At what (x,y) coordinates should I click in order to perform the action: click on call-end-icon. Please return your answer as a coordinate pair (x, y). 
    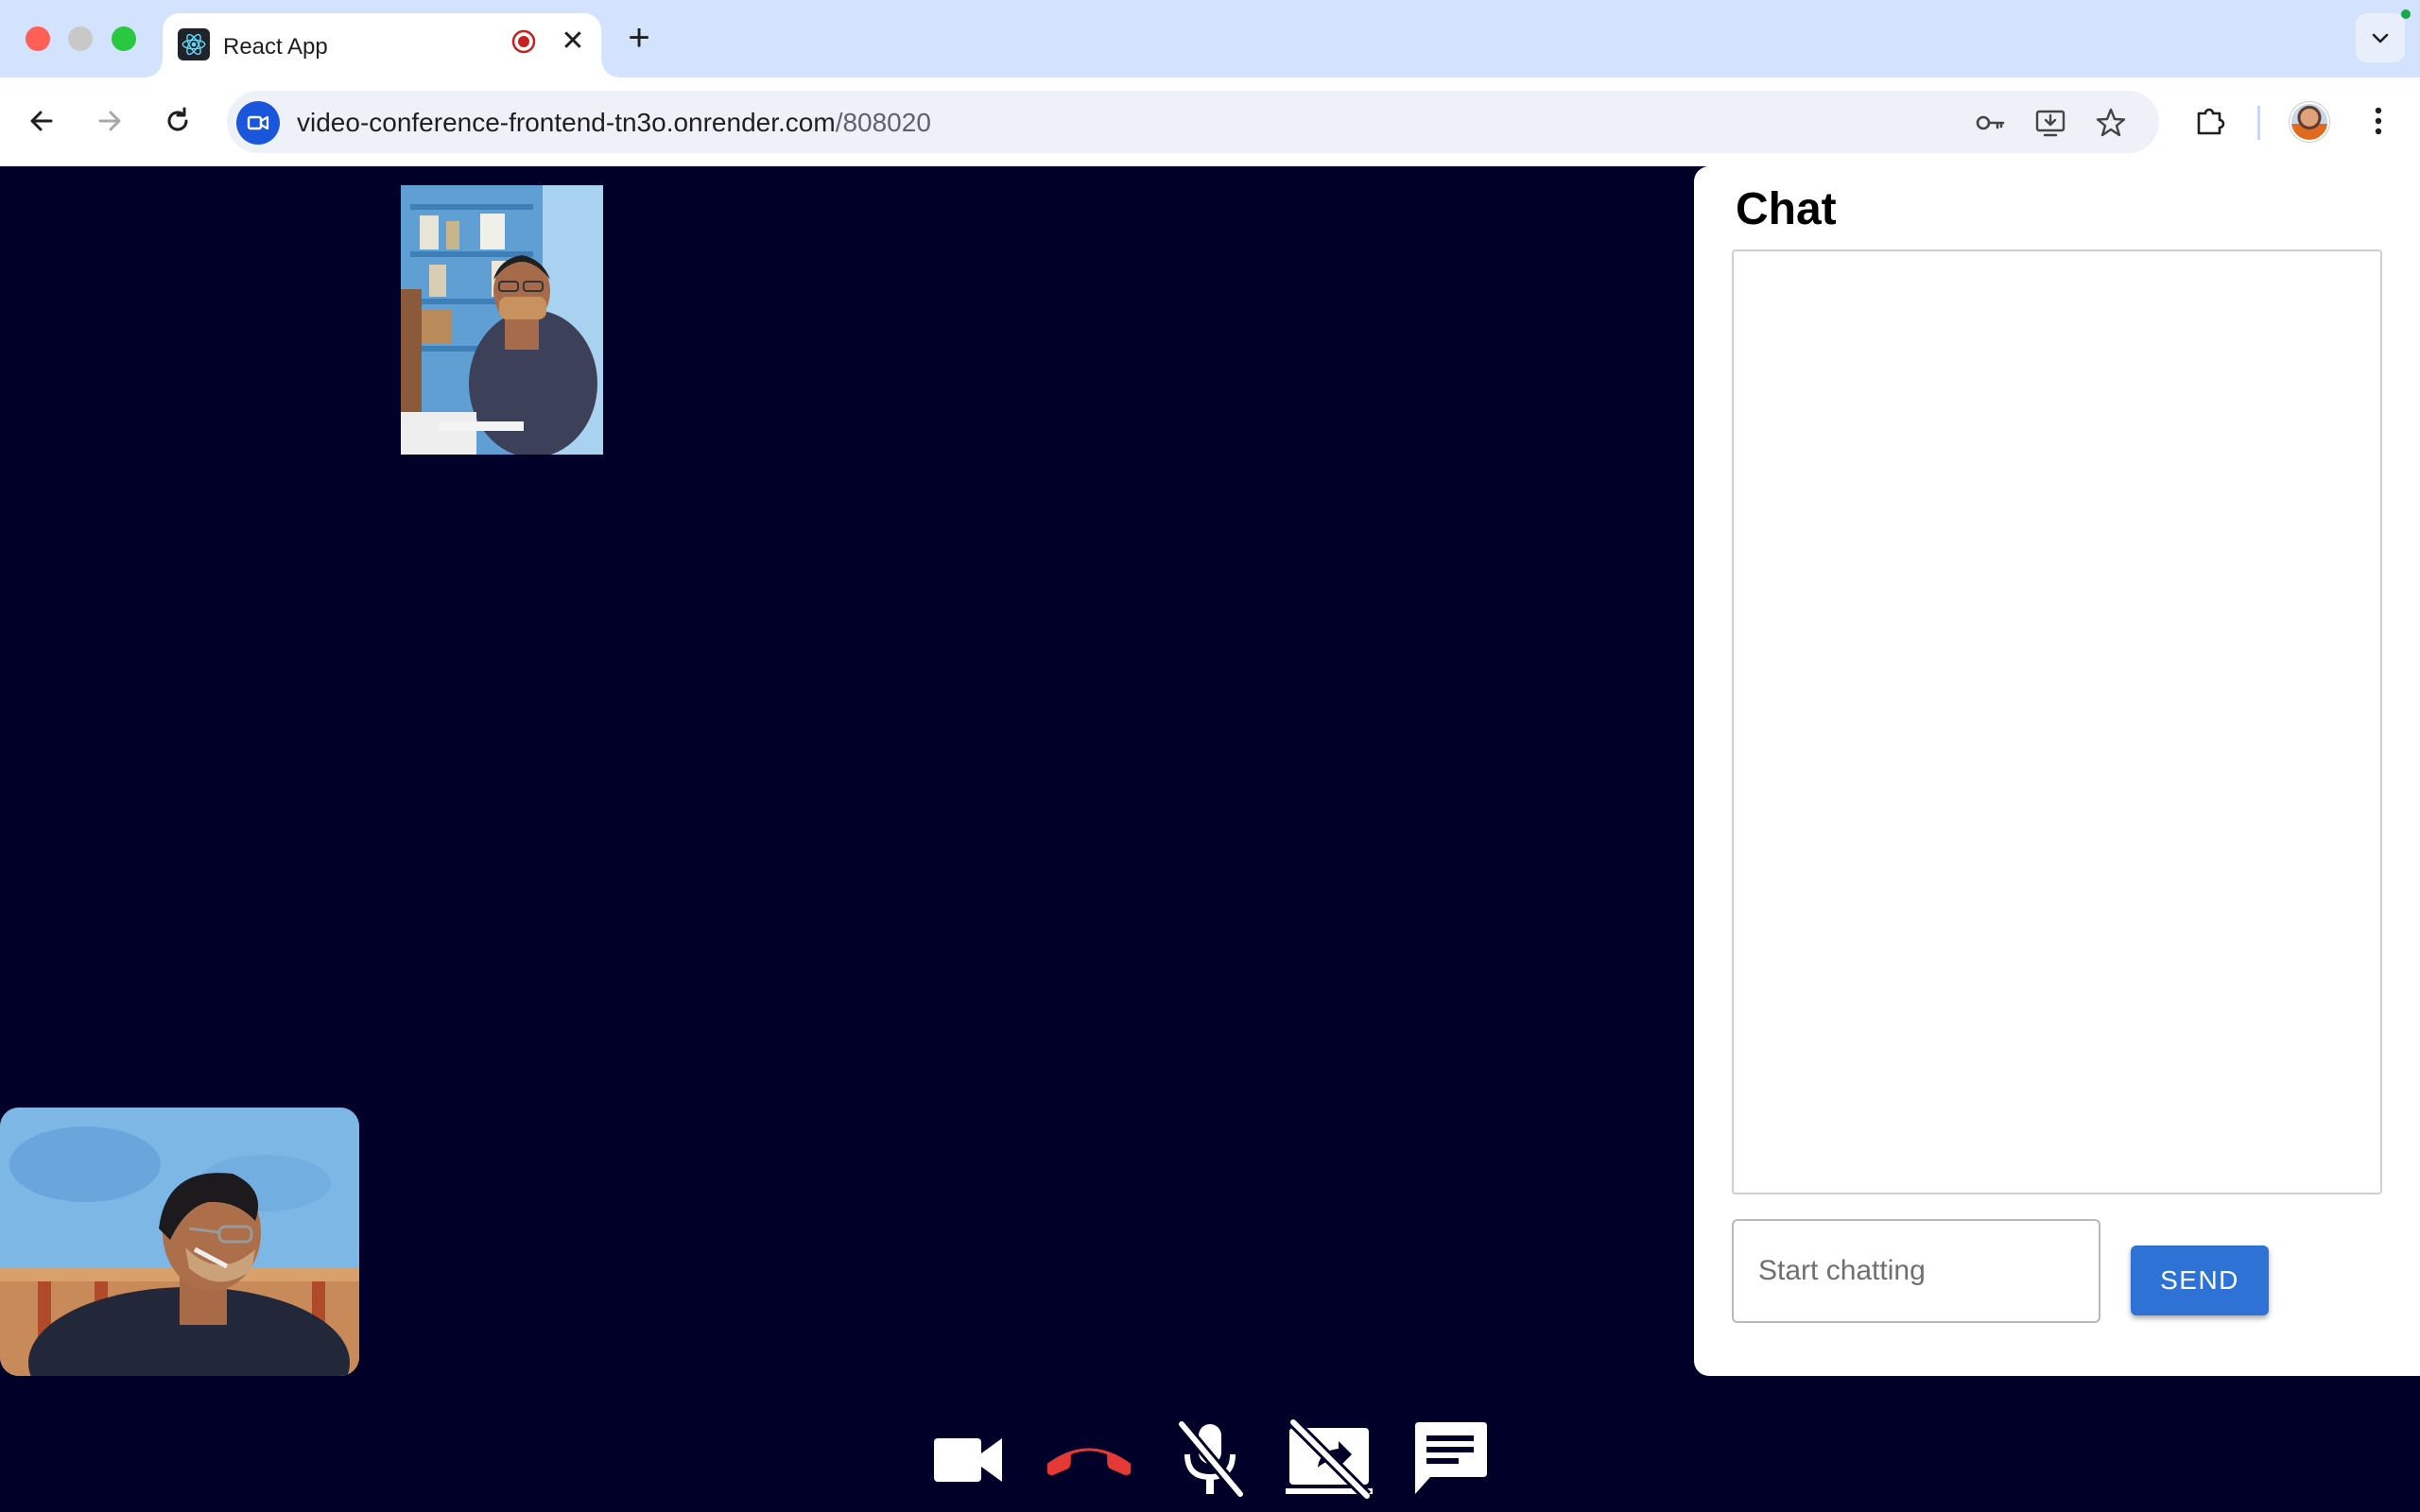
    Looking at the image, I should click on (1089, 1461).